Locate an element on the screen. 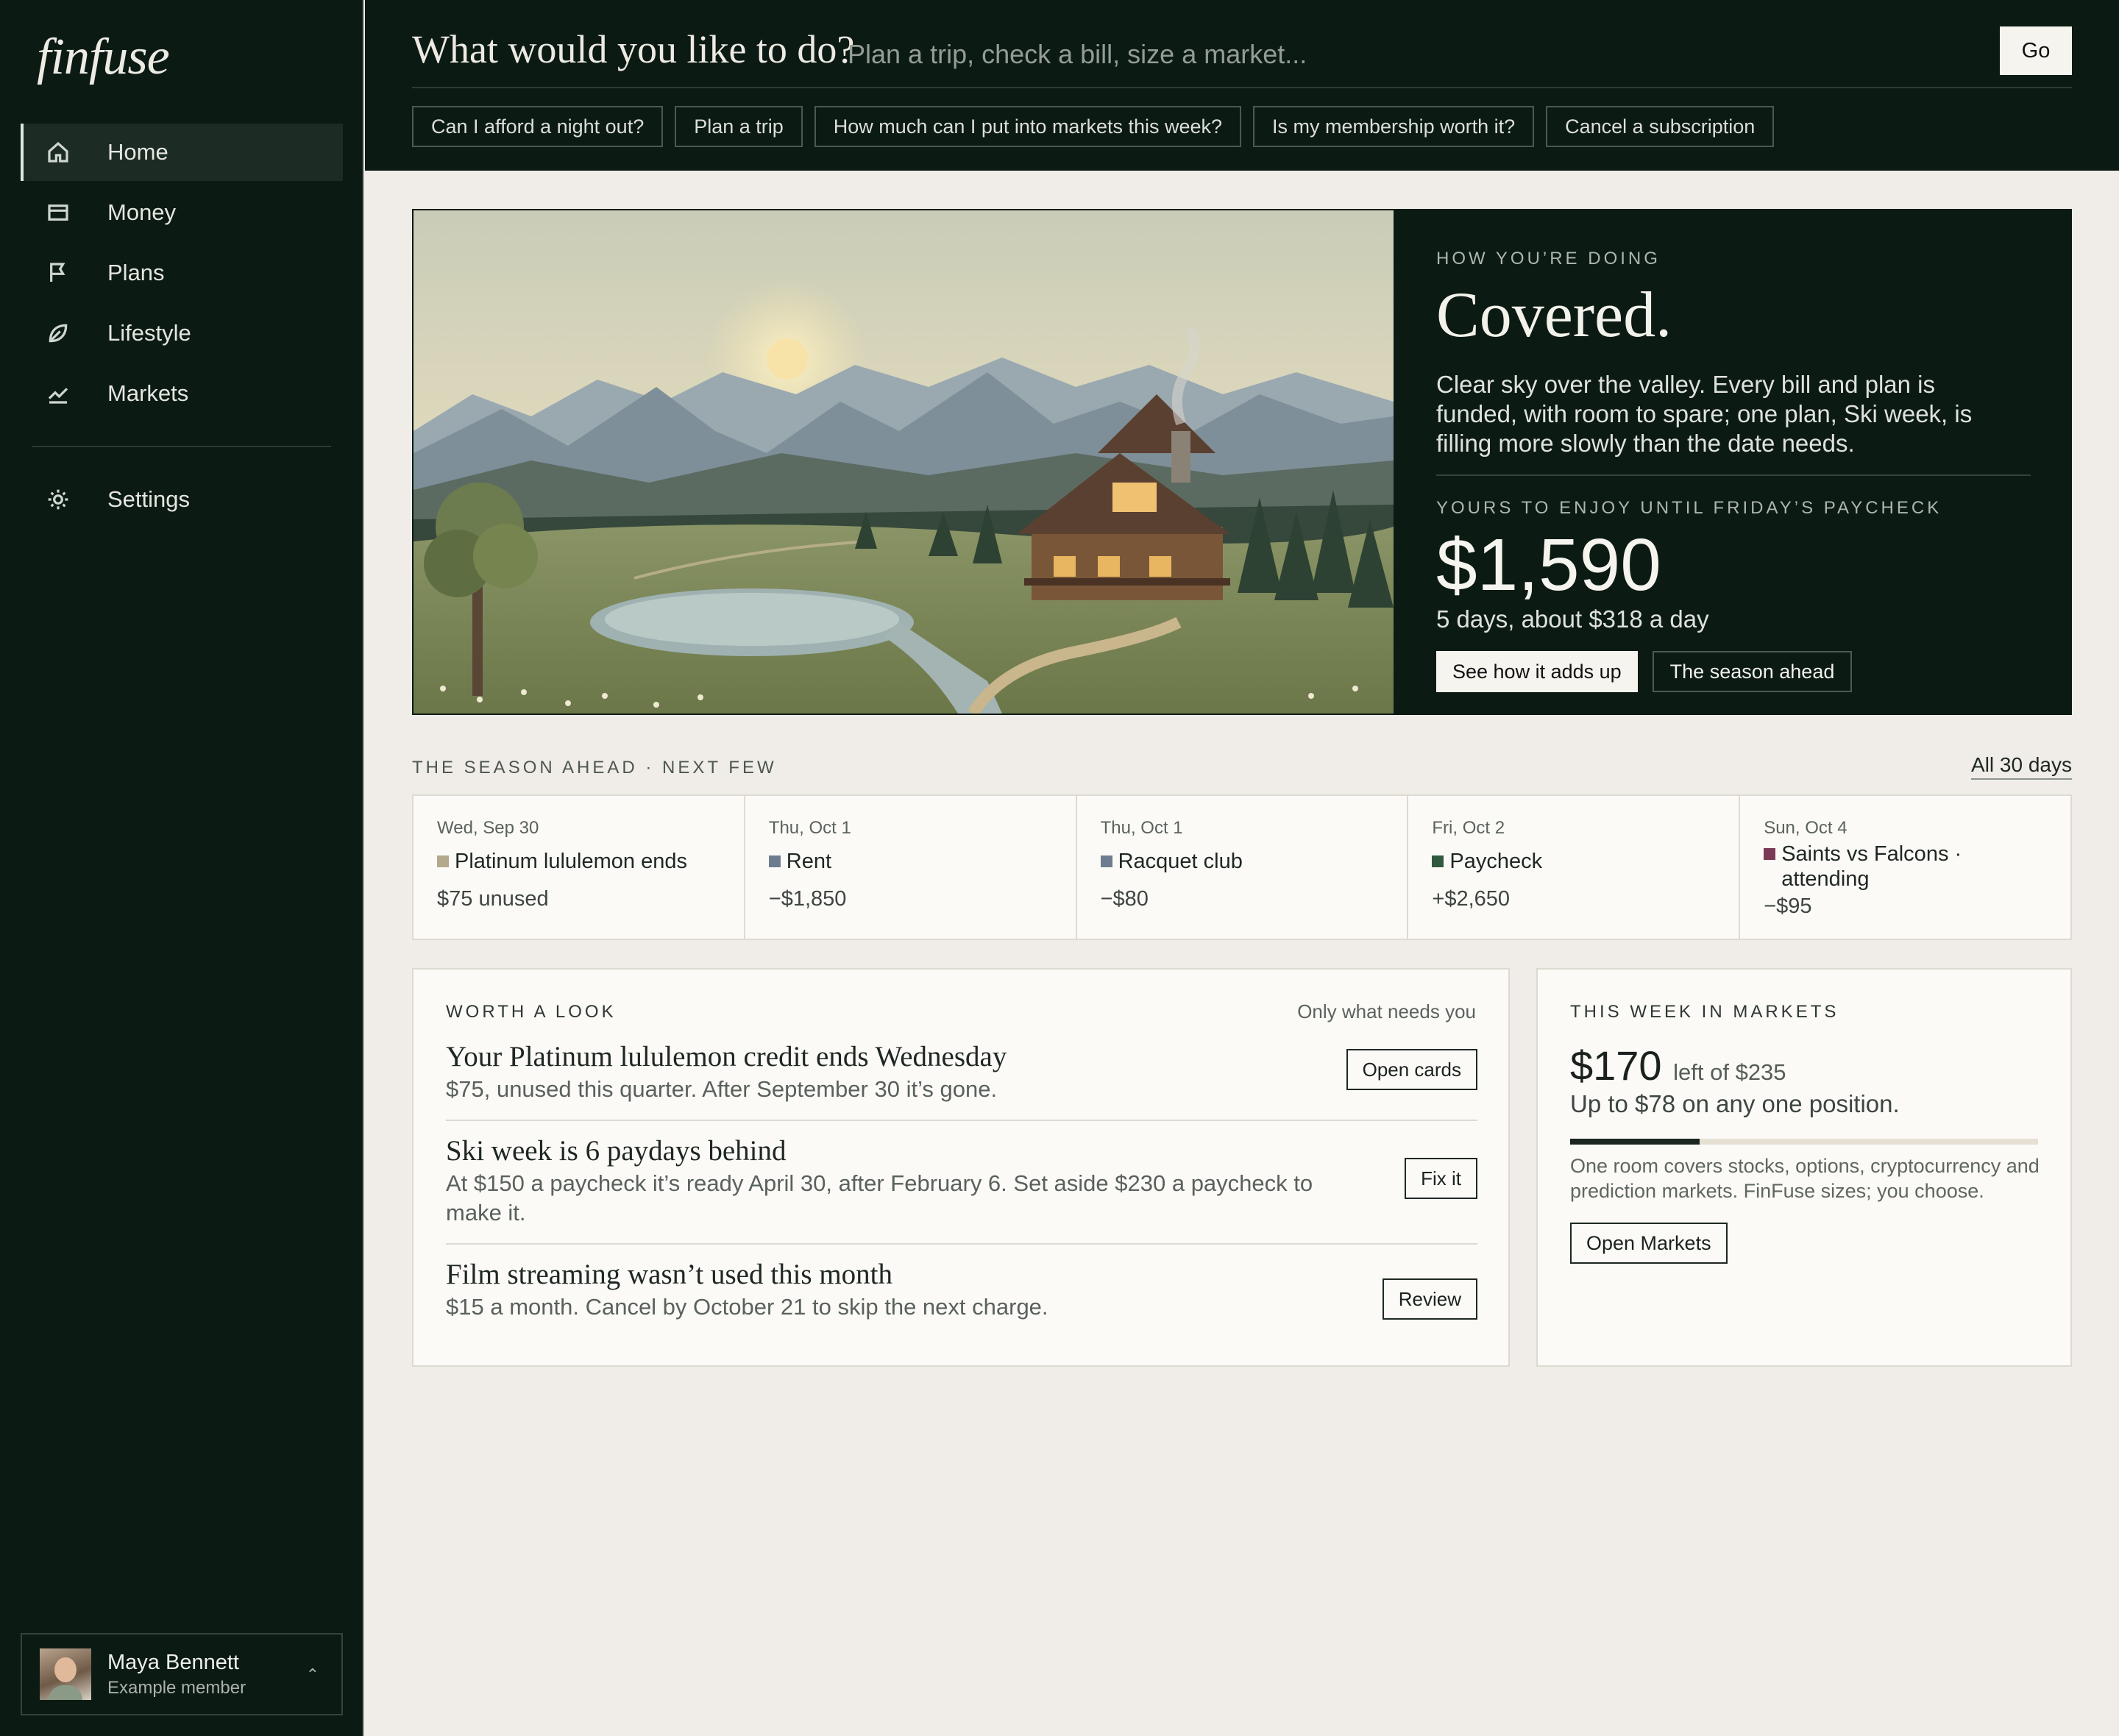 This screenshot has height=1736, width=2119. suggestion-chip: Can I afford a night out? is located at coordinates (538, 126).